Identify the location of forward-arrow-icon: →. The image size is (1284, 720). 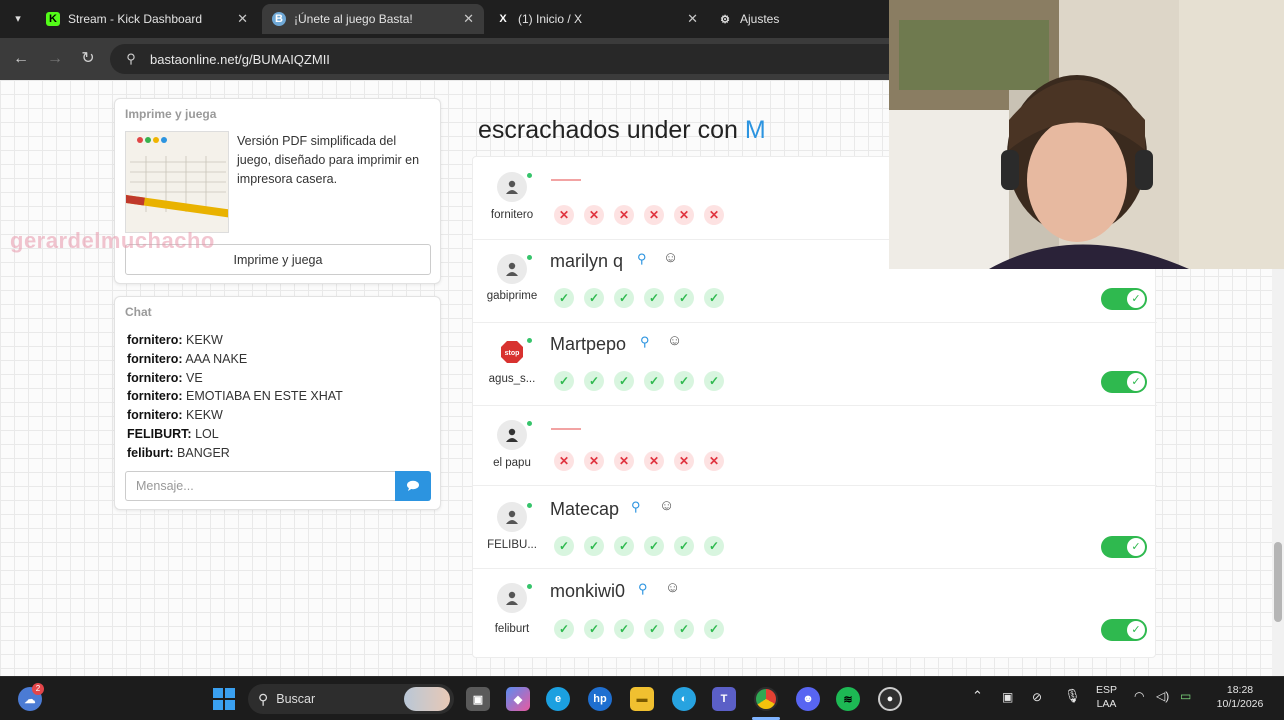
(55, 59).